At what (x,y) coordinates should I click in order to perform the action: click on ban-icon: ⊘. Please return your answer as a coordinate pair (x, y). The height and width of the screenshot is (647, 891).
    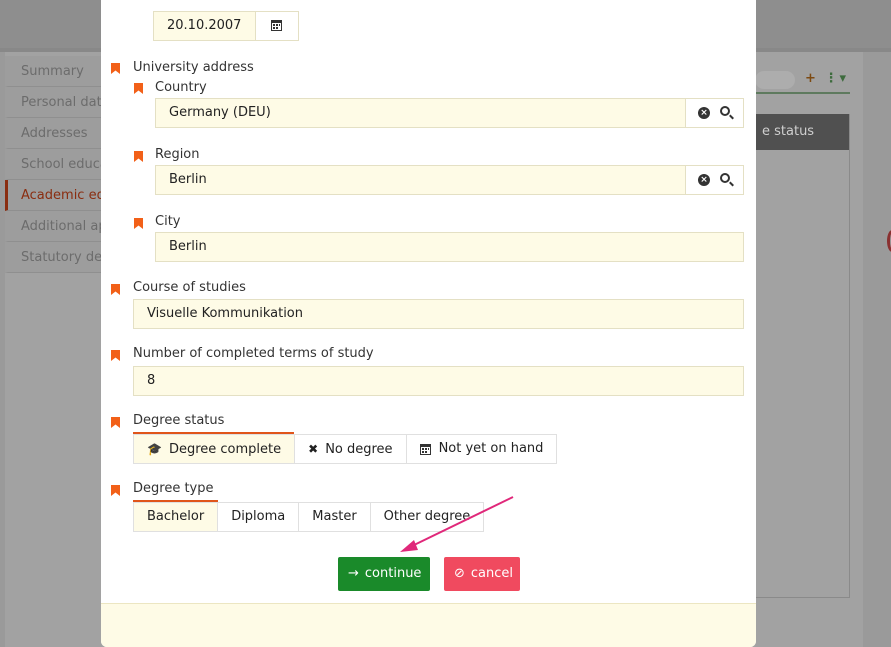
    Looking at the image, I should click on (459, 573).